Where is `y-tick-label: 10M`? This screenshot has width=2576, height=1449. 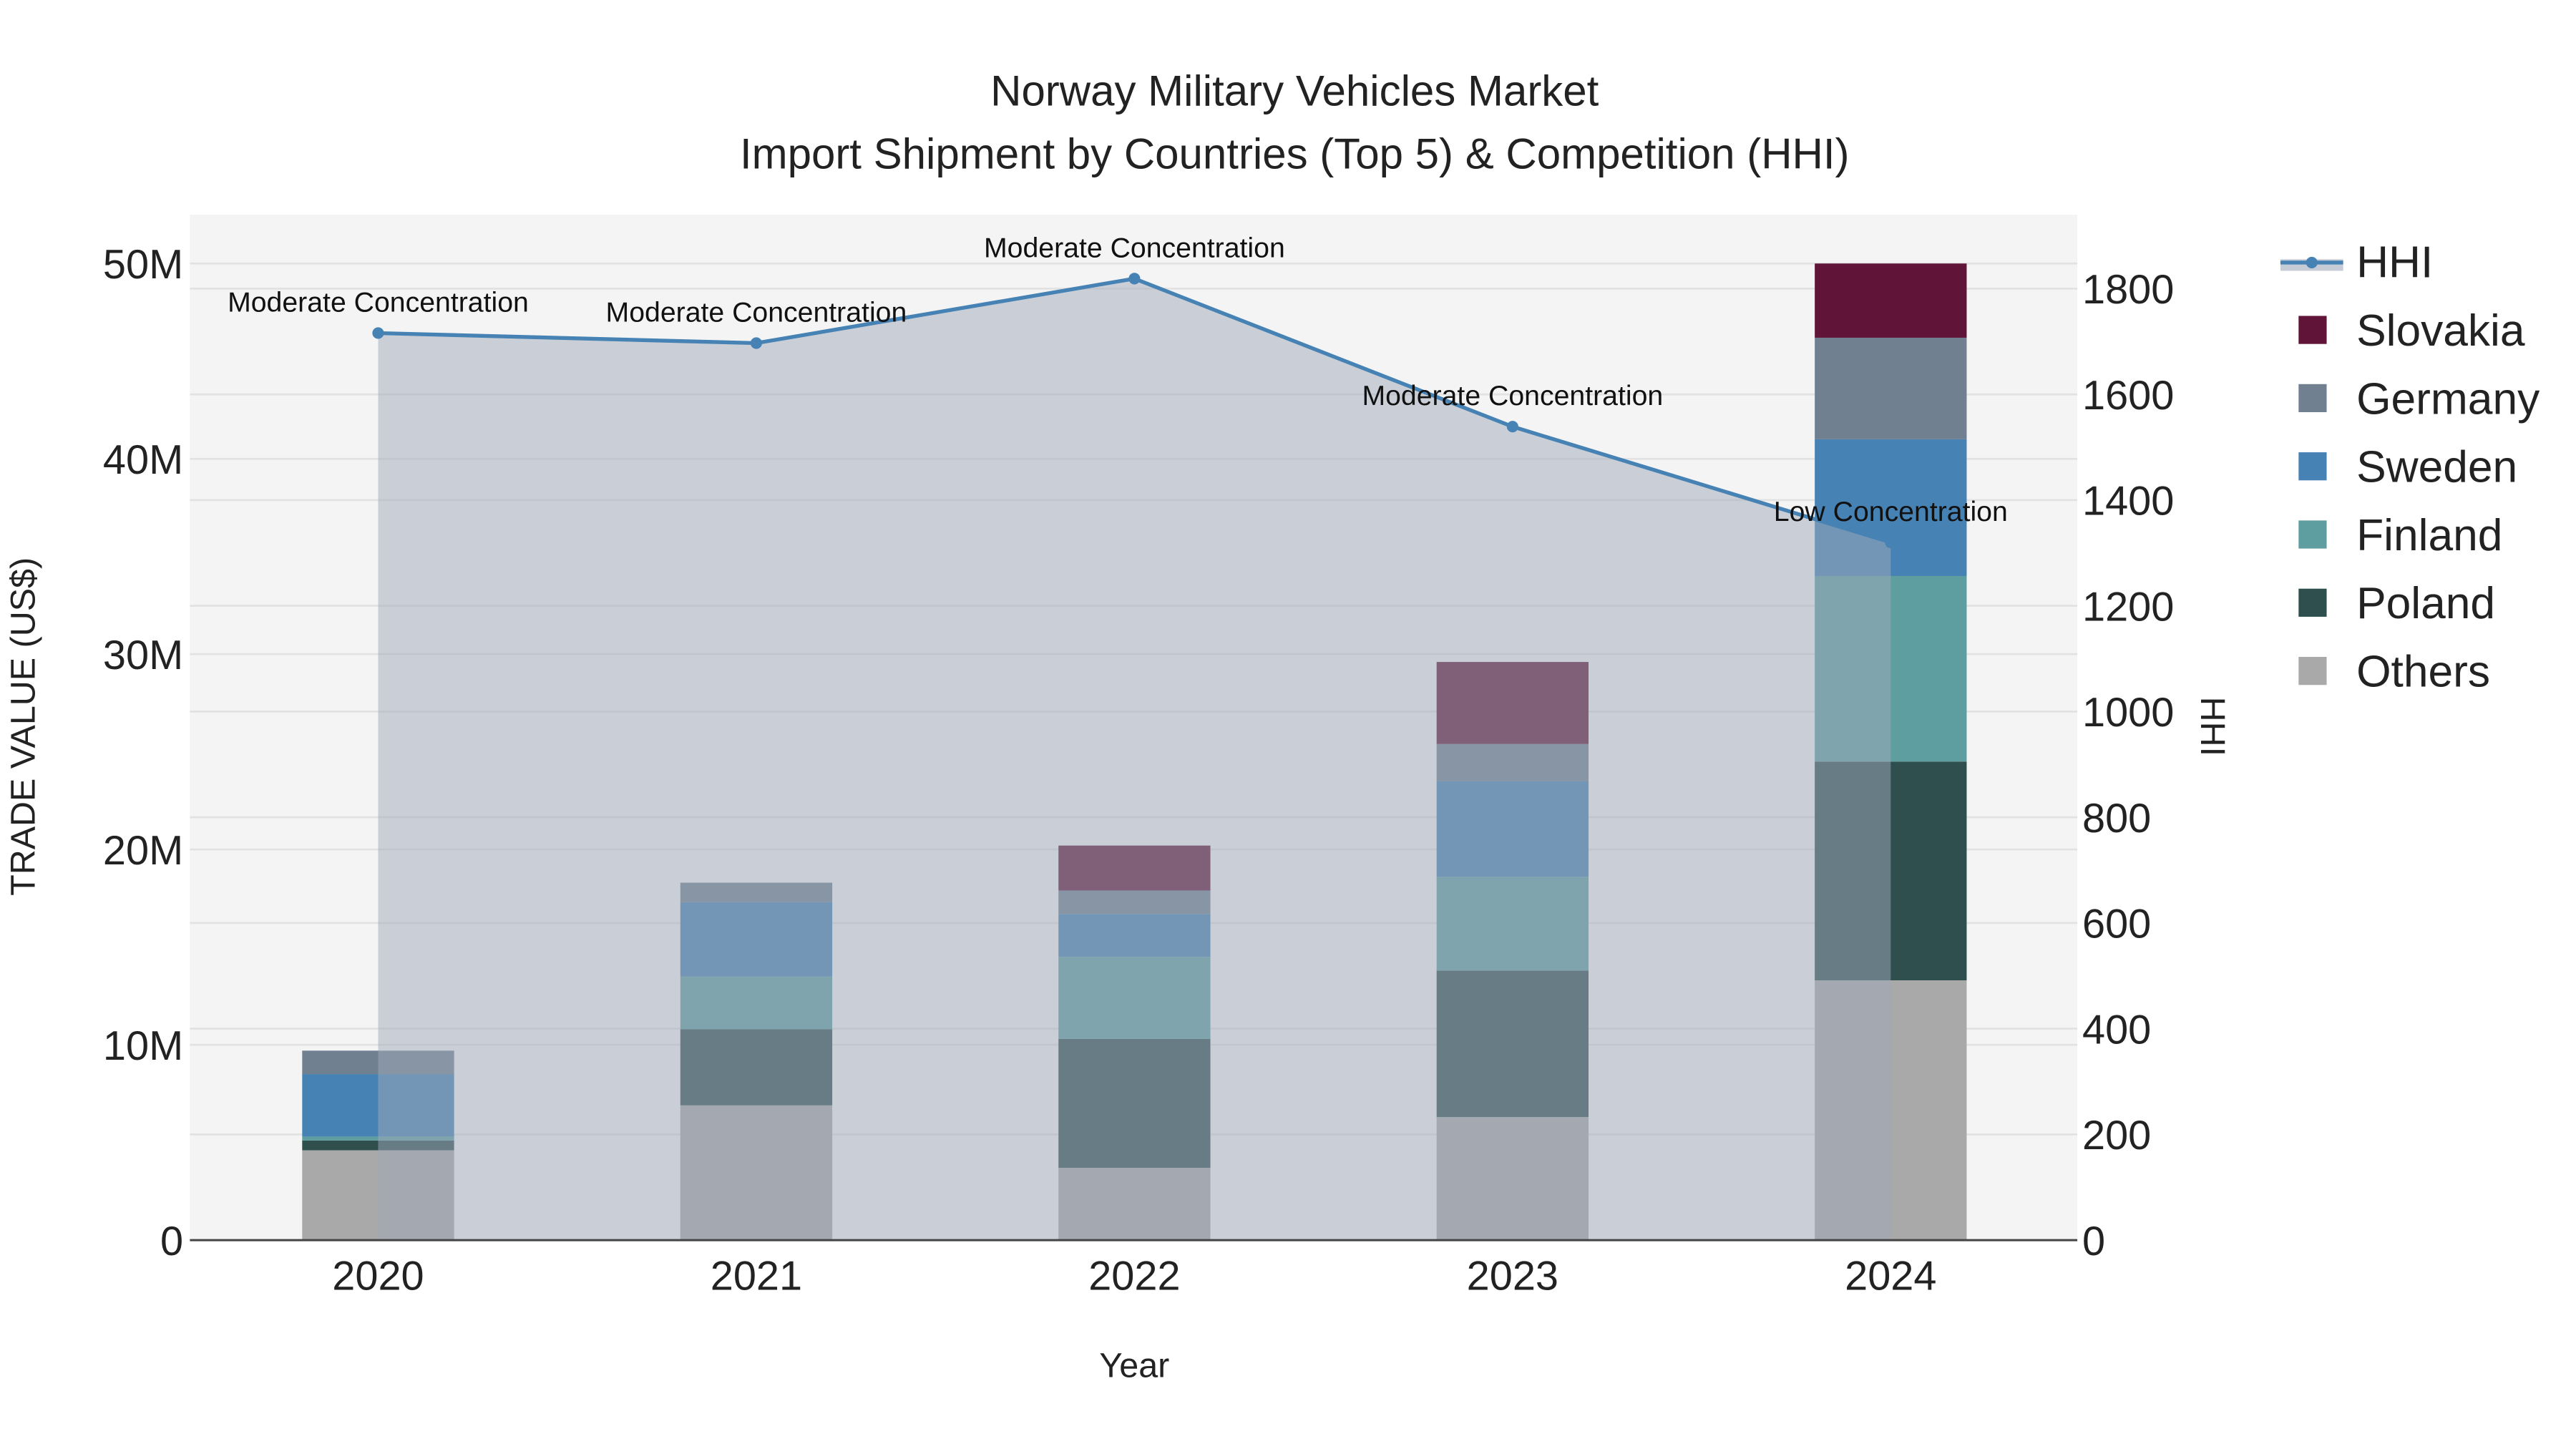
y-tick-label: 10M is located at coordinates (143, 1046).